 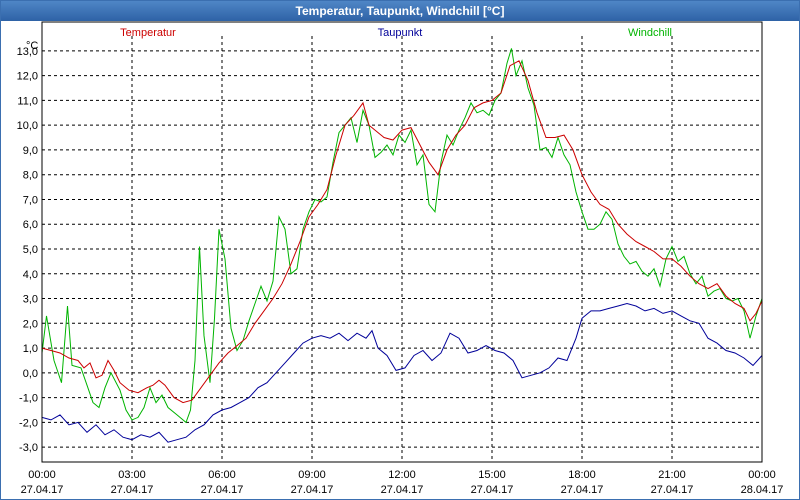 I want to click on y-tick-label: 1,0, so click(x=30, y=349).